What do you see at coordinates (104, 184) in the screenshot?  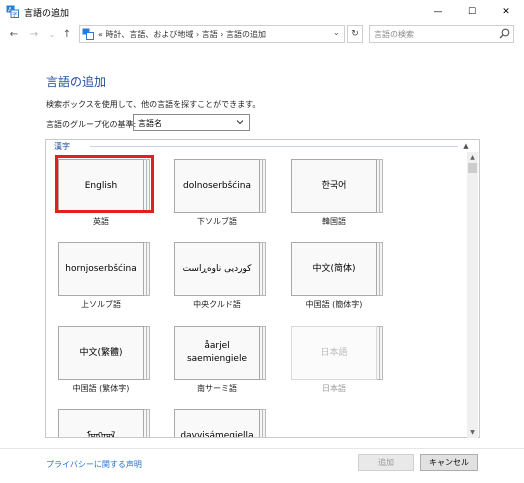 I see `selection-highlight` at bounding box center [104, 184].